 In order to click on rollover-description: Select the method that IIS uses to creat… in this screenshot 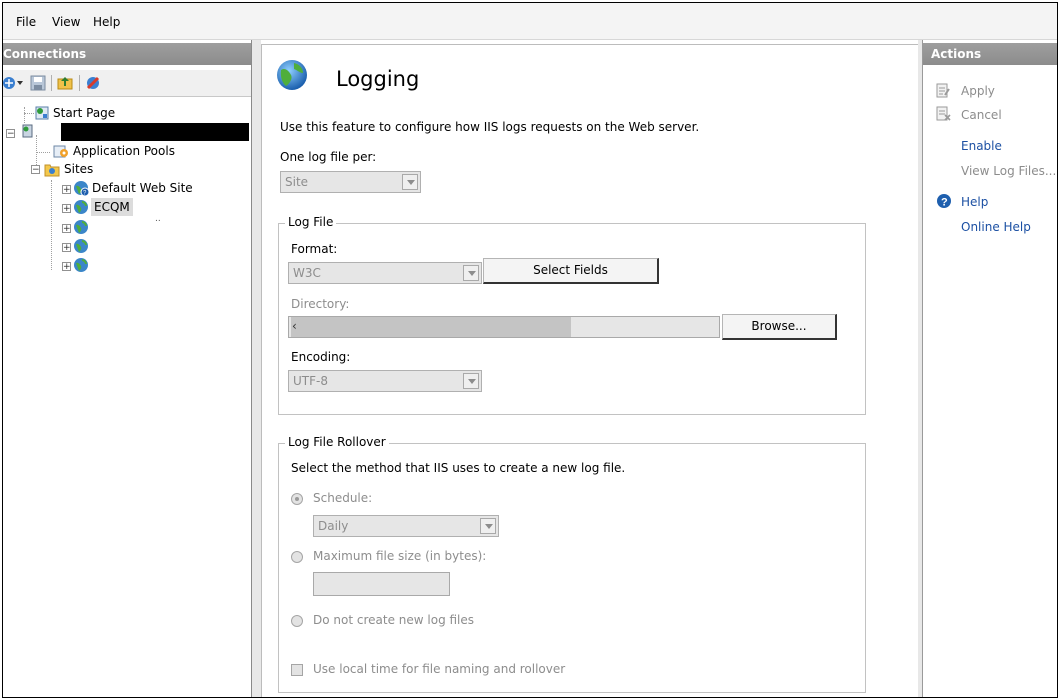, I will do `click(458, 468)`.